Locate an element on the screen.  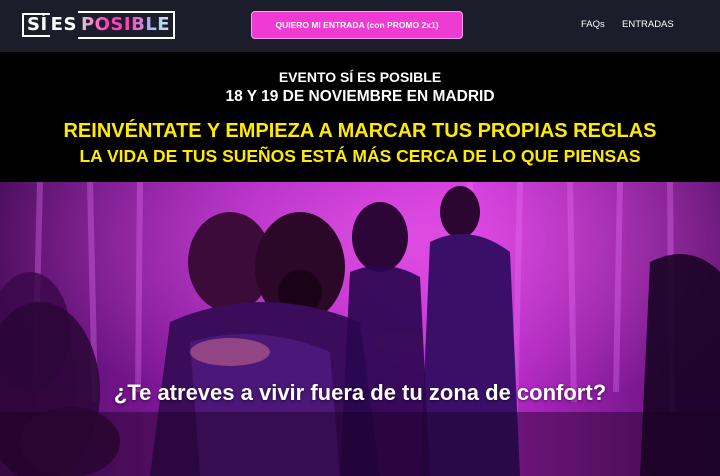
logo-part-si: SÍ is located at coordinates (36, 25).